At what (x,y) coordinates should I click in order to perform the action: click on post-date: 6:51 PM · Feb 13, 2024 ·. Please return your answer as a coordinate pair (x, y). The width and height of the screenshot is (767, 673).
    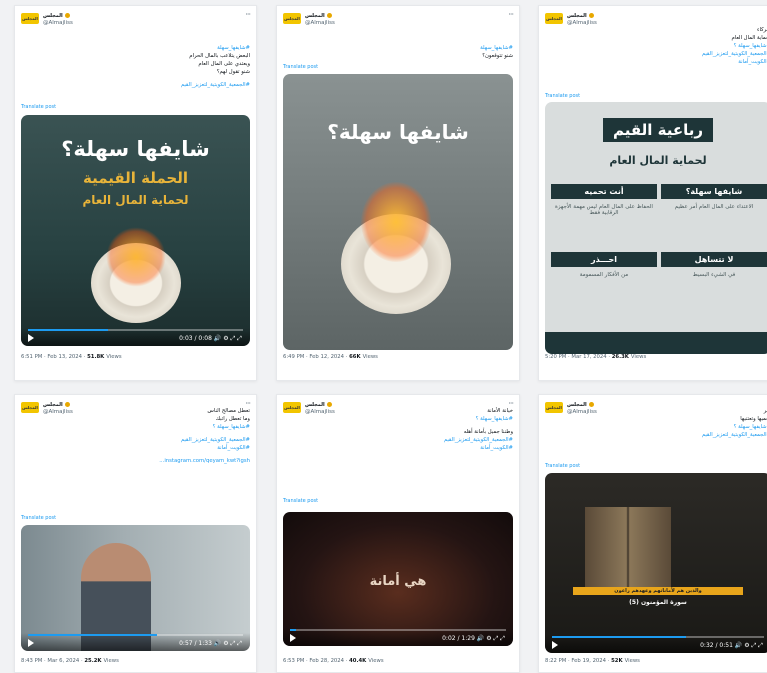
    Looking at the image, I should click on (54, 357).